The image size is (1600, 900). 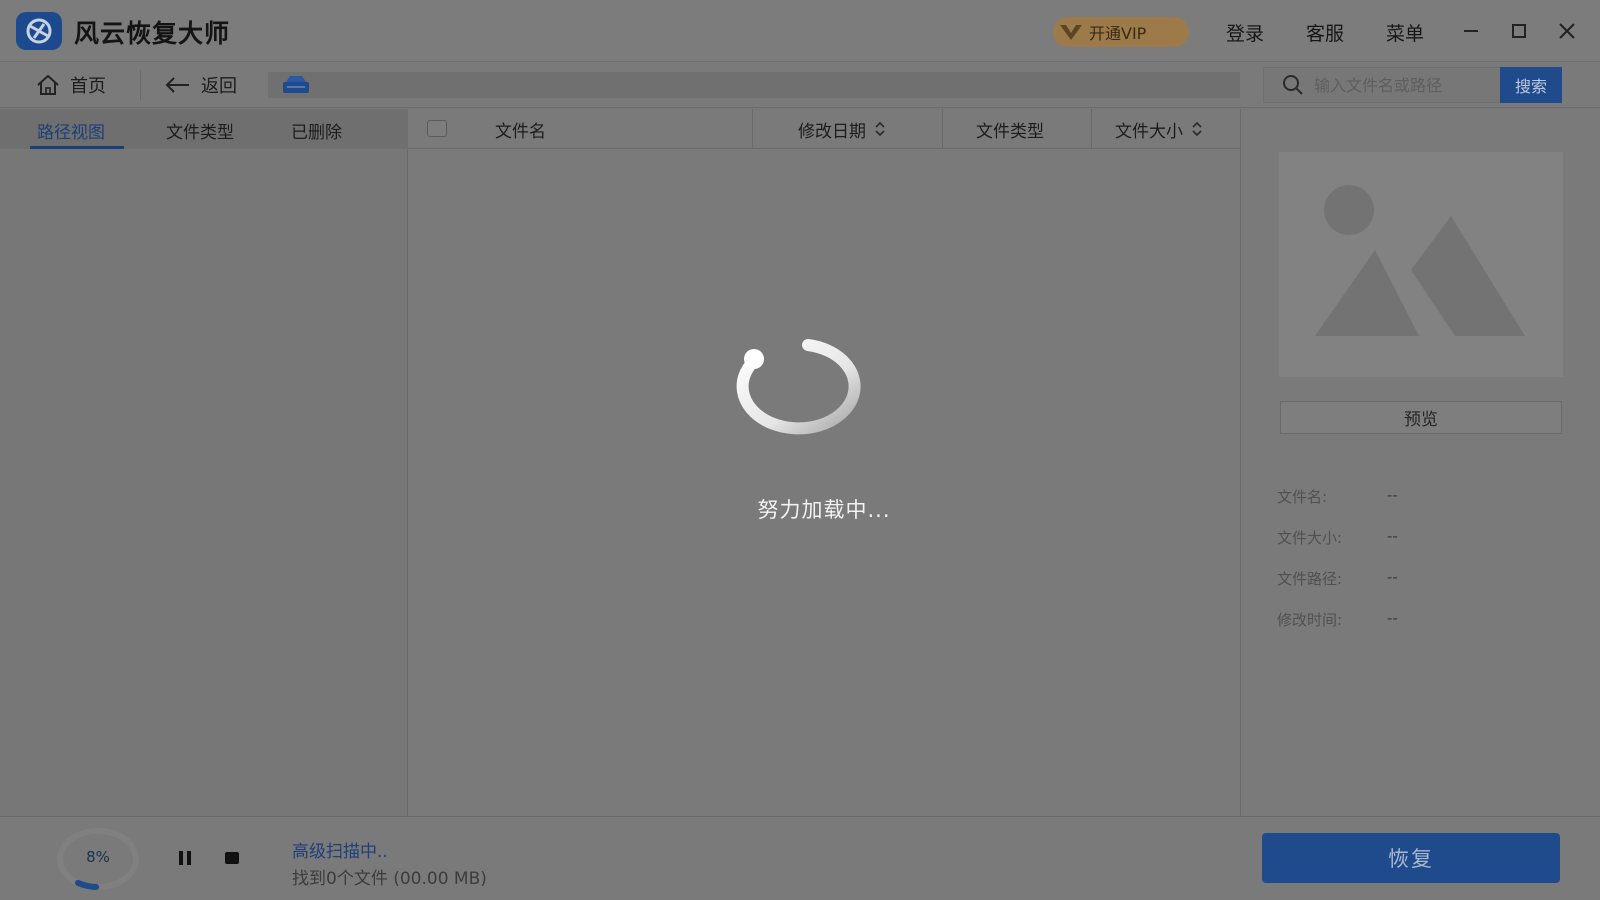 I want to click on stop-icon, so click(x=232, y=858).